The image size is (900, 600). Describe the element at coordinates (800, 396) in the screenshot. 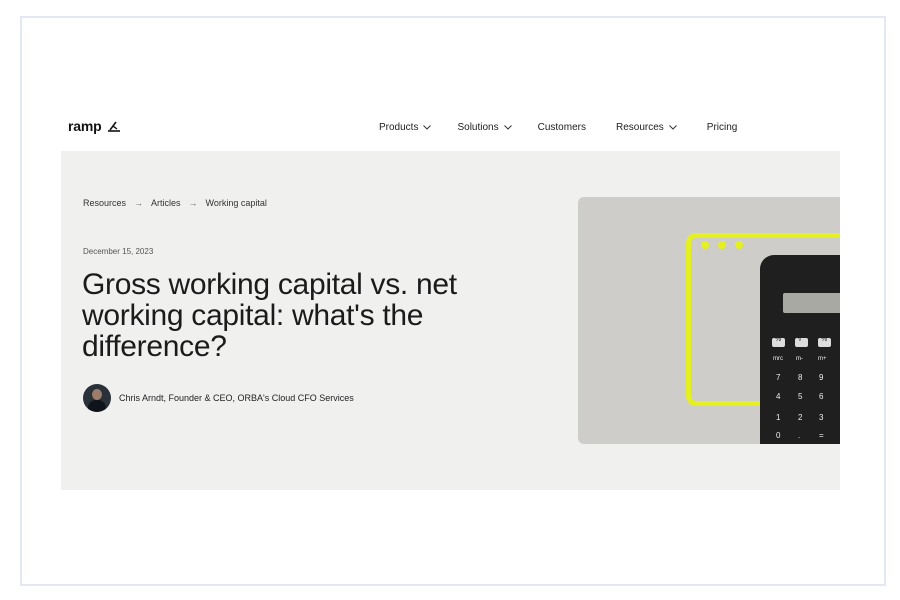

I see `calc-key-label: 5` at that location.